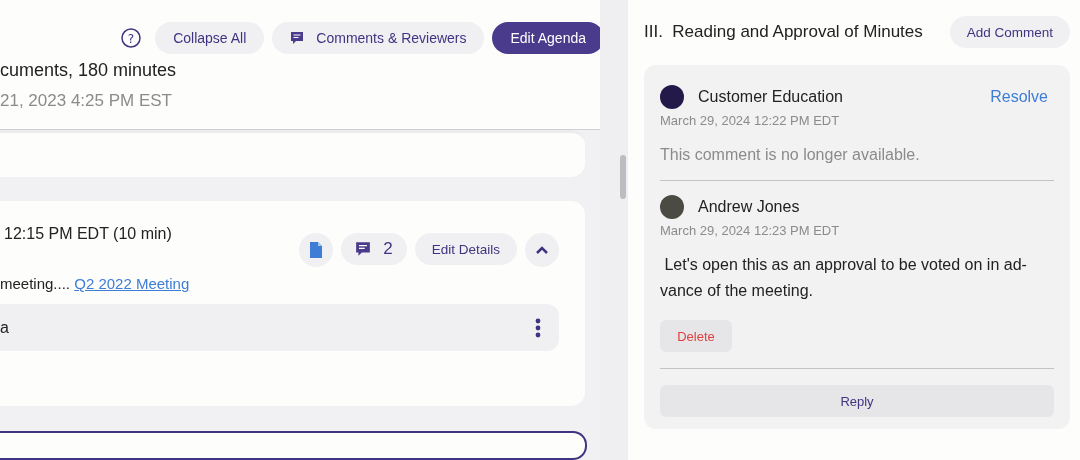 This screenshot has width=1080, height=460. Describe the element at coordinates (750, 120) in the screenshot. I see `comment-time: March 29, 2024 12:22 PM EDT` at that location.